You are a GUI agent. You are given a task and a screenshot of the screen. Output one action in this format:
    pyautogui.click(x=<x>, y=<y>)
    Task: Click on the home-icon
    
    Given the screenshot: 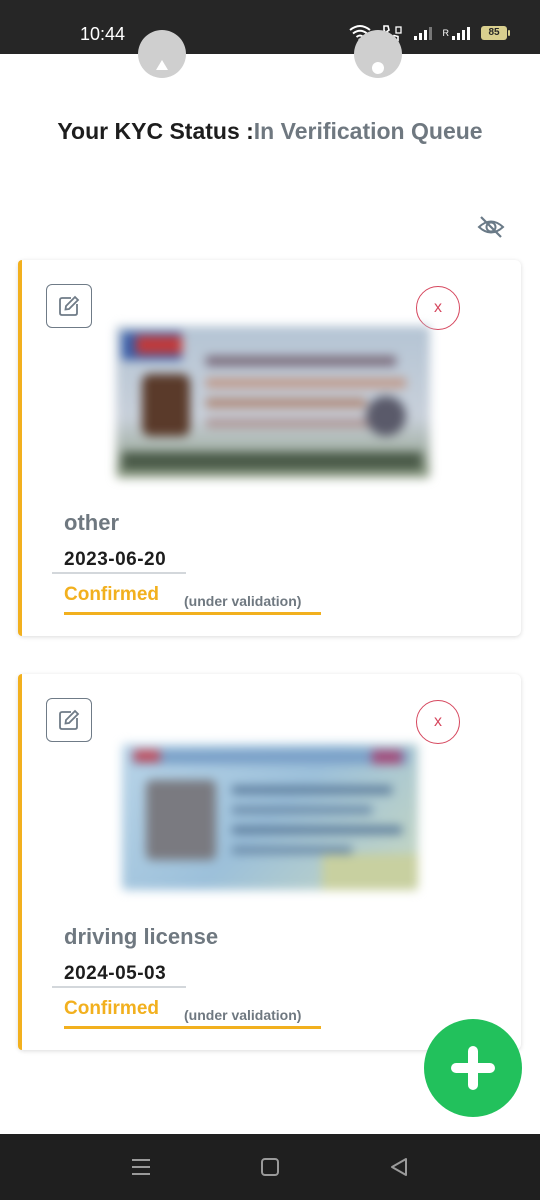 What is the action you would take?
    pyautogui.click(x=270, y=1167)
    